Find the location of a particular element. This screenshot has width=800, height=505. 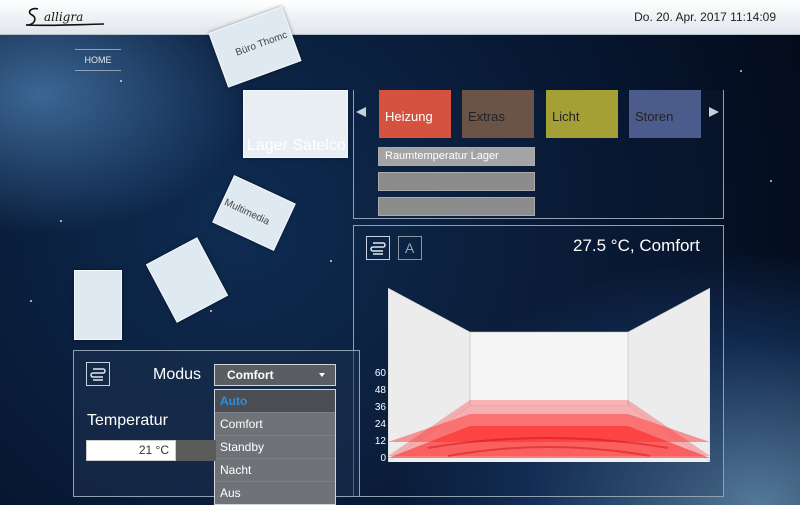

category-extras: Extras is located at coordinates (498, 114).